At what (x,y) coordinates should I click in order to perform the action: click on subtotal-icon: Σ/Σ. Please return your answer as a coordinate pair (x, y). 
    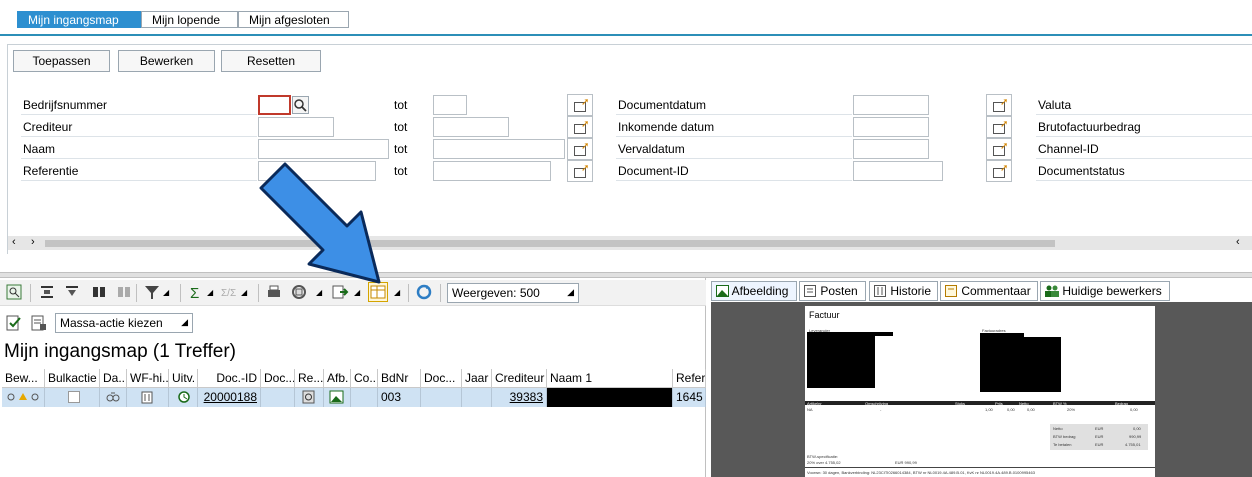
    Looking at the image, I should click on (228, 292).